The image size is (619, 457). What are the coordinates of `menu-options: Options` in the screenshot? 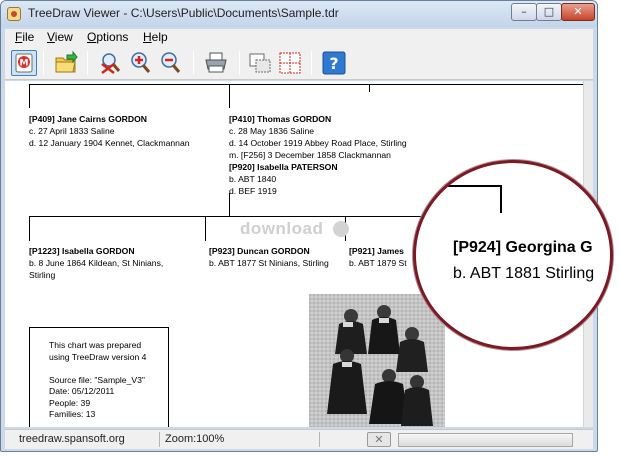 It's located at (107, 37).